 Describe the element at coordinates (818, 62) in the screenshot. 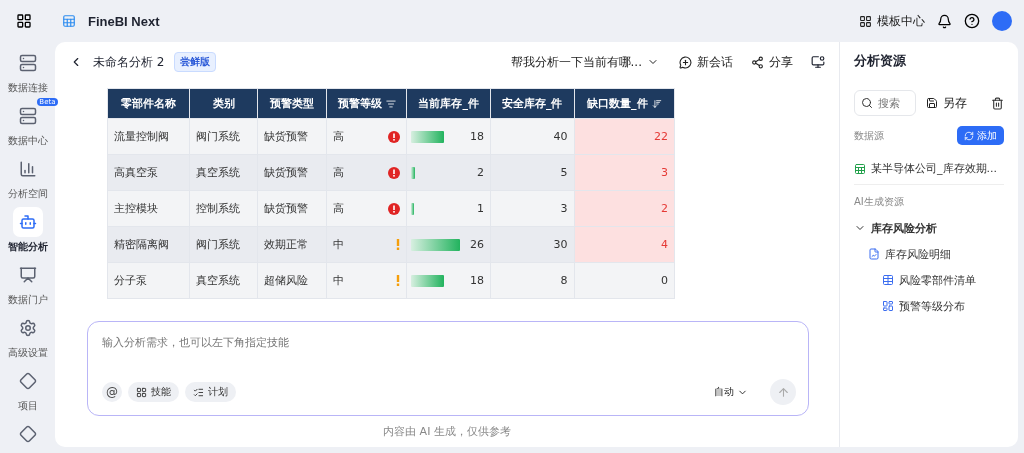

I see `monitor-icon` at that location.